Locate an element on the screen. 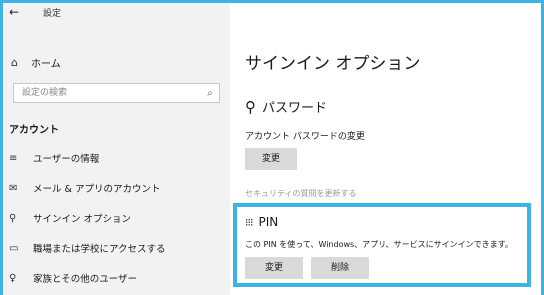  sidebar-item-label: メール & アプリのアカウント is located at coordinates (97, 189).